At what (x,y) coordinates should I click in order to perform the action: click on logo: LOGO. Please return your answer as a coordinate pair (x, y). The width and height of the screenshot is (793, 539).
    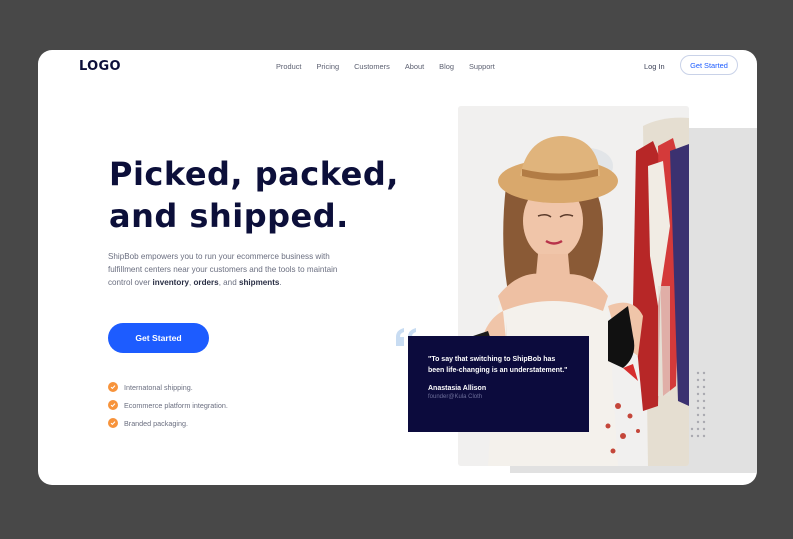
    Looking at the image, I should click on (100, 66).